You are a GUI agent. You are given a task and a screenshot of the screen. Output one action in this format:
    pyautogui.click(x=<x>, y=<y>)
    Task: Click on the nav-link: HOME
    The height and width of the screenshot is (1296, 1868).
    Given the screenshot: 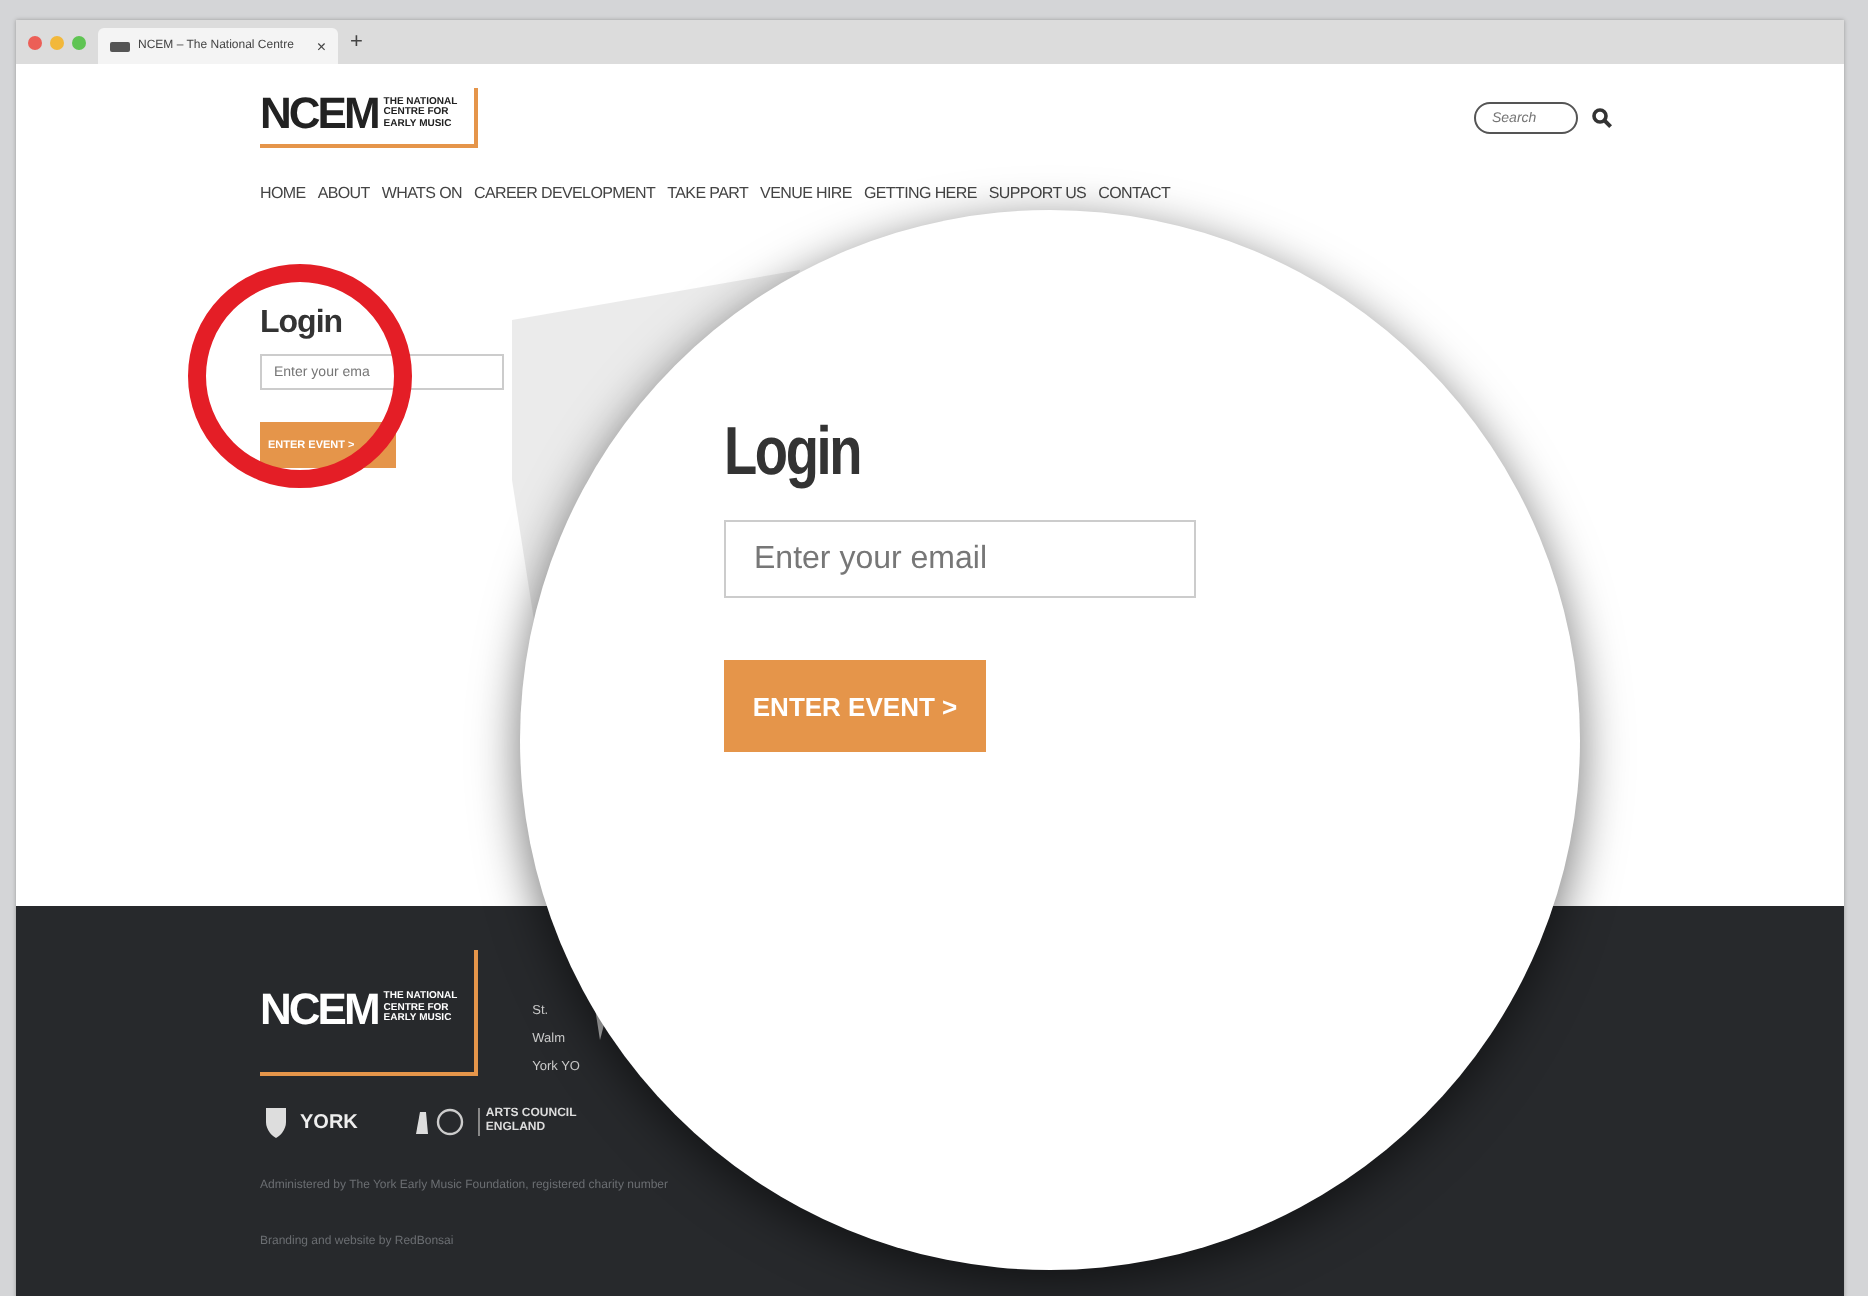 What is the action you would take?
    pyautogui.click(x=283, y=193)
    